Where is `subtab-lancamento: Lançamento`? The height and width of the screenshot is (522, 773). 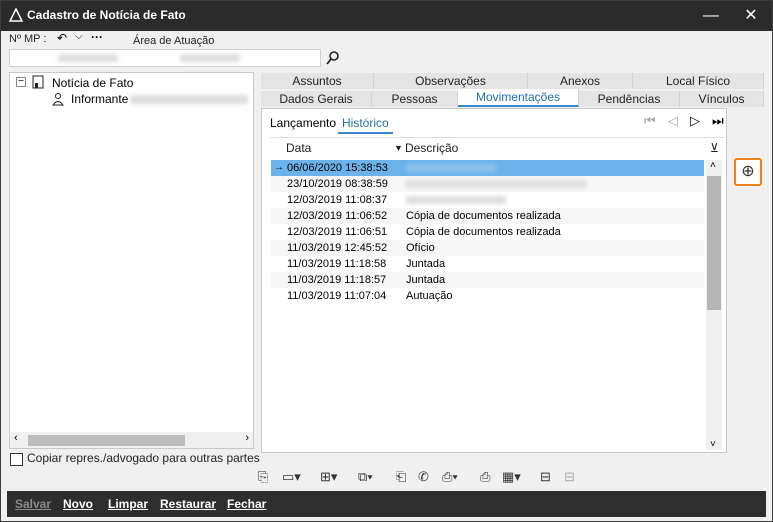
subtab-lancamento: Lançamento is located at coordinates (303, 123).